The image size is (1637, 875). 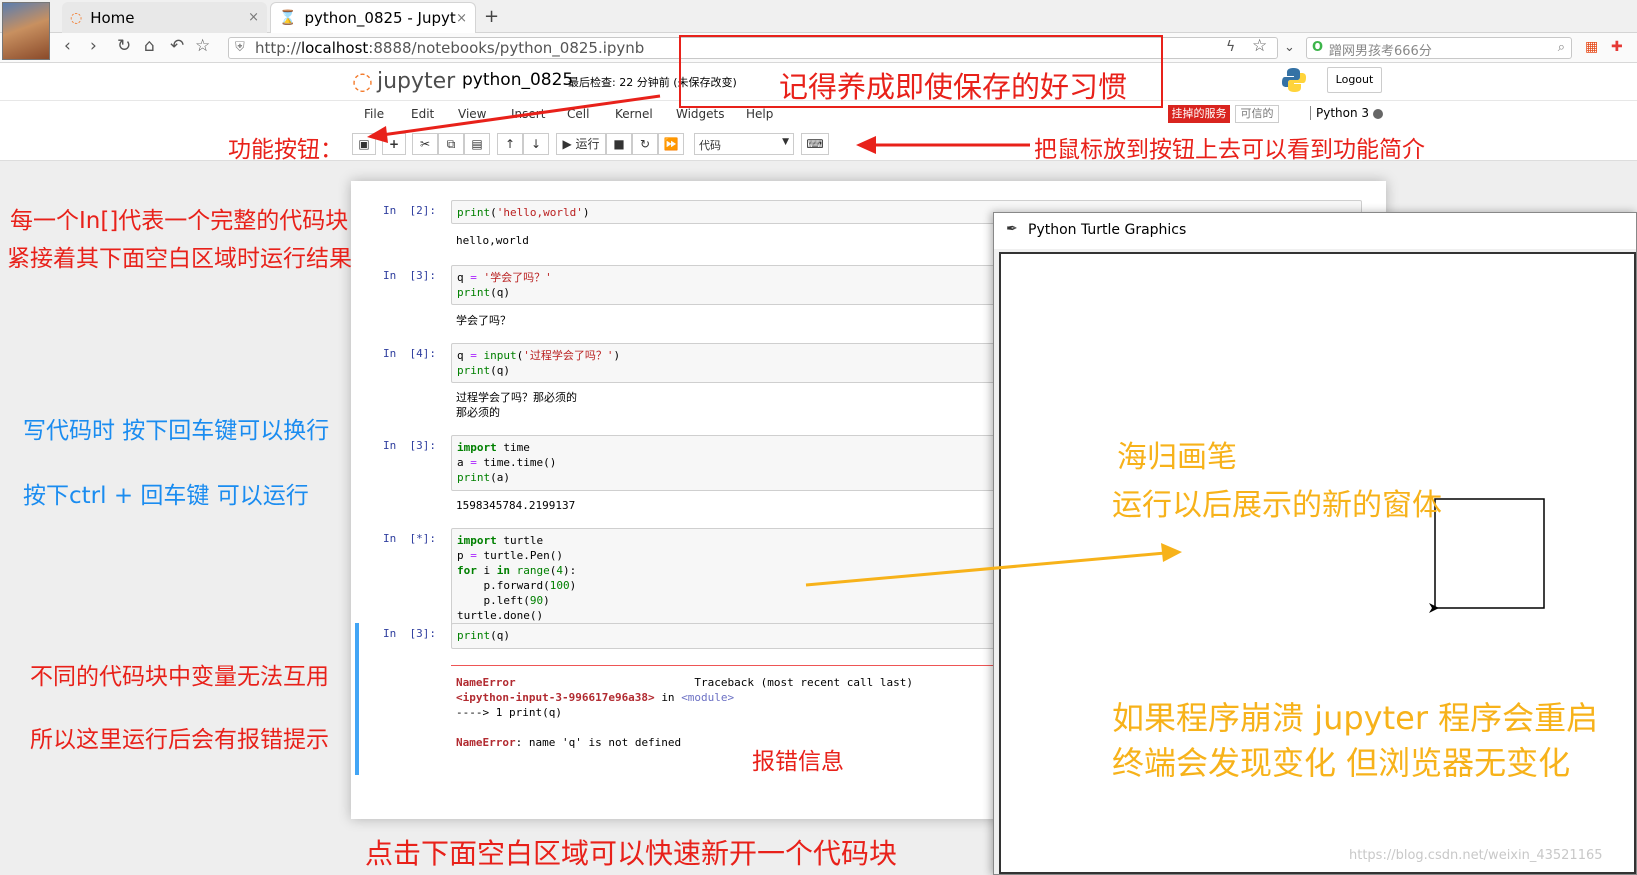 I want to click on paste-button: ▤, so click(x=477, y=144).